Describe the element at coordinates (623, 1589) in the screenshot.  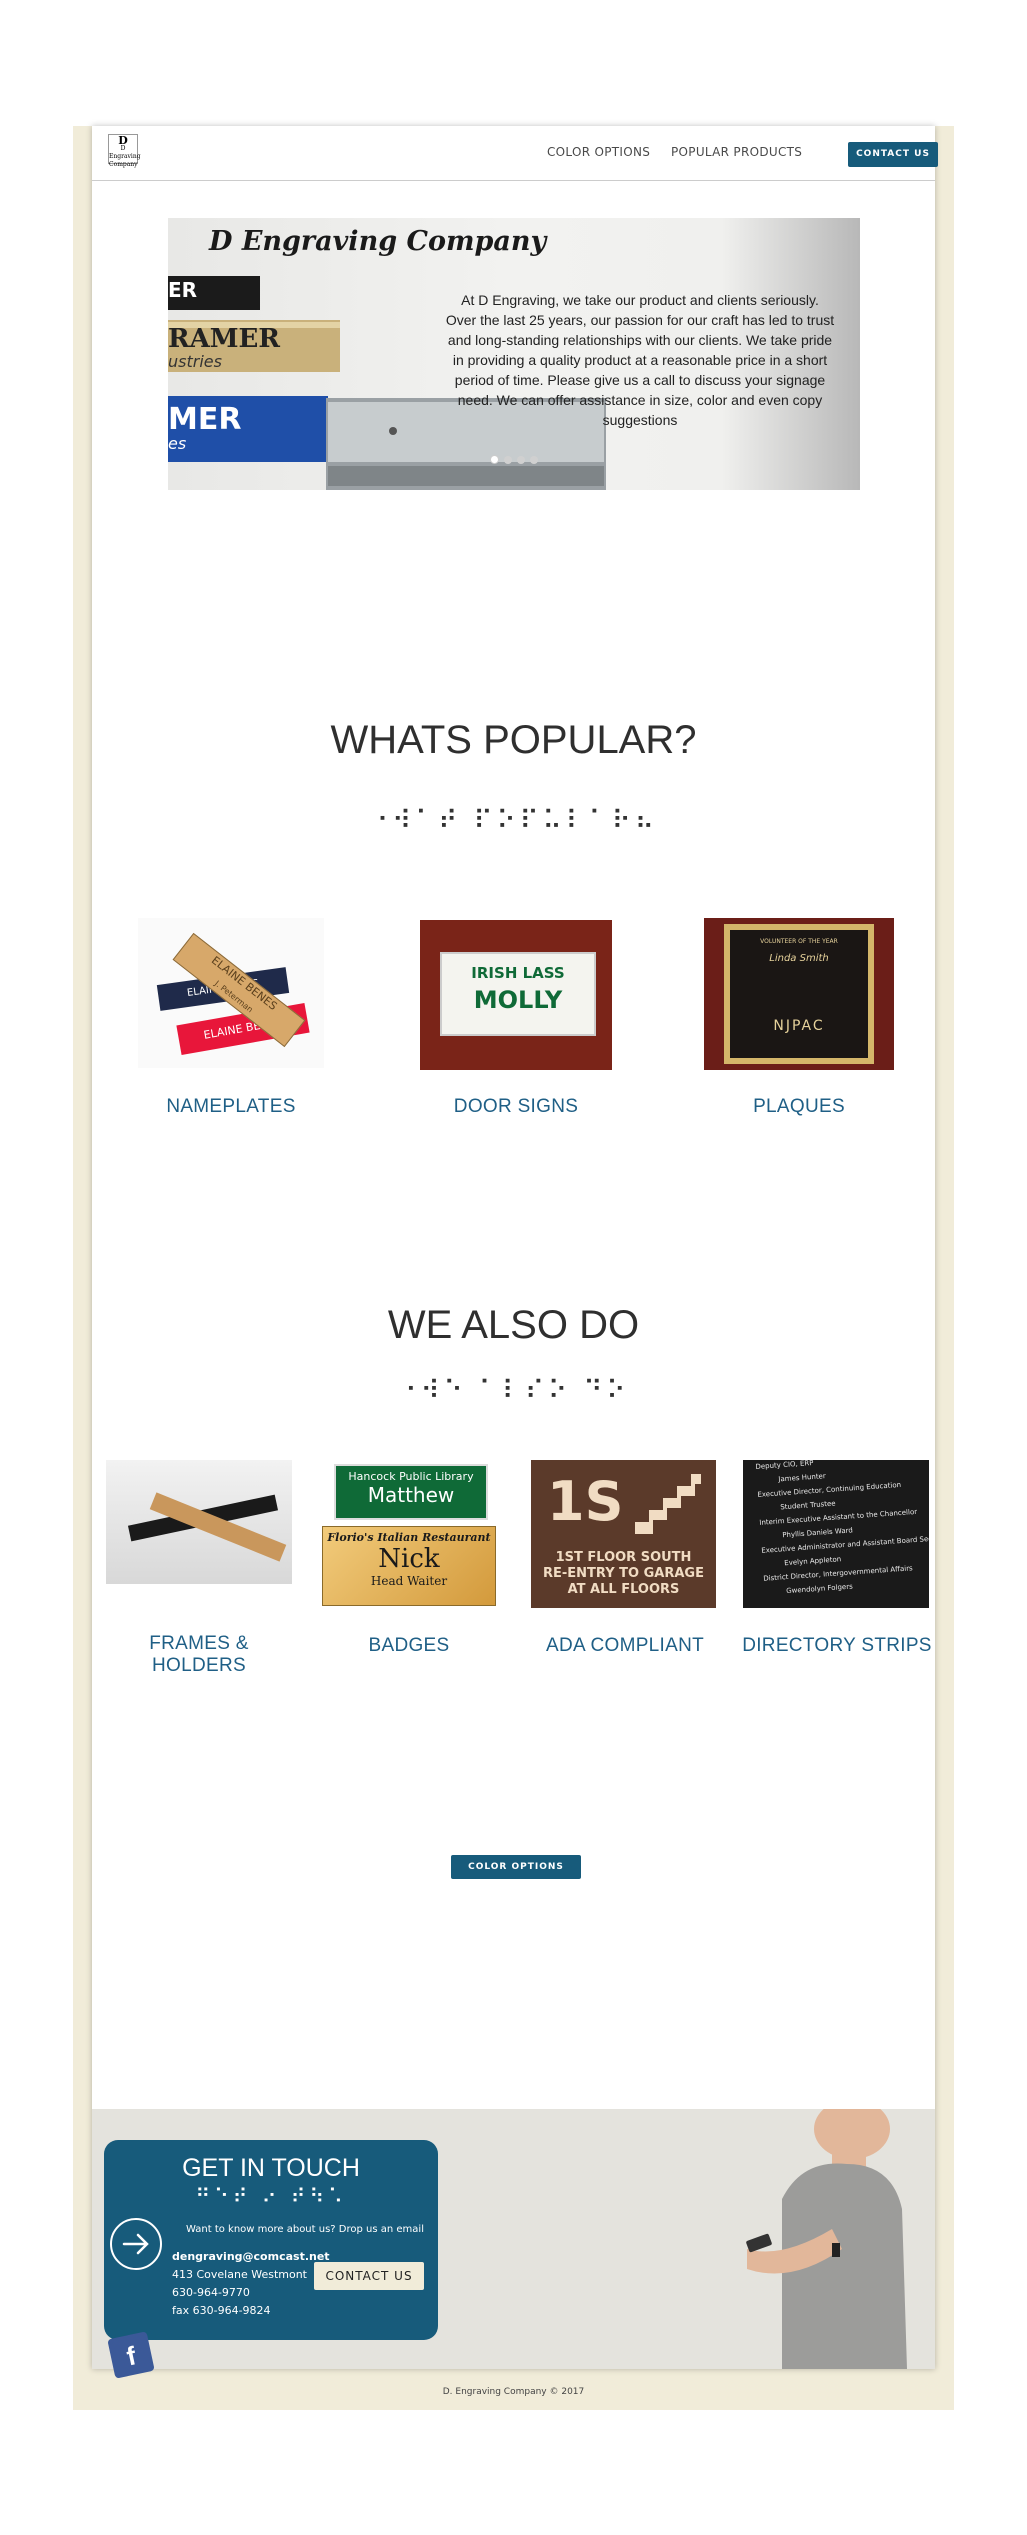
I see `ada-line3: AT ALL FLOORS` at that location.